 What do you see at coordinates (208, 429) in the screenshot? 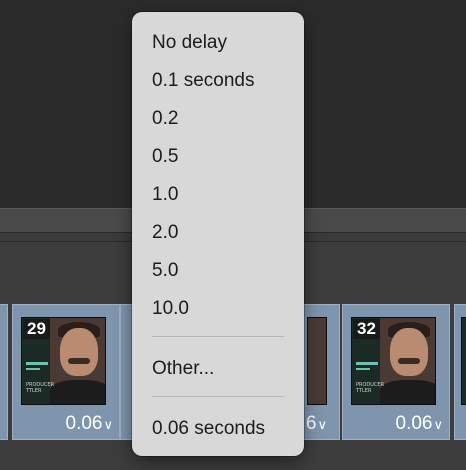
I see `menu-item-current-delay: 0.06 seconds` at bounding box center [208, 429].